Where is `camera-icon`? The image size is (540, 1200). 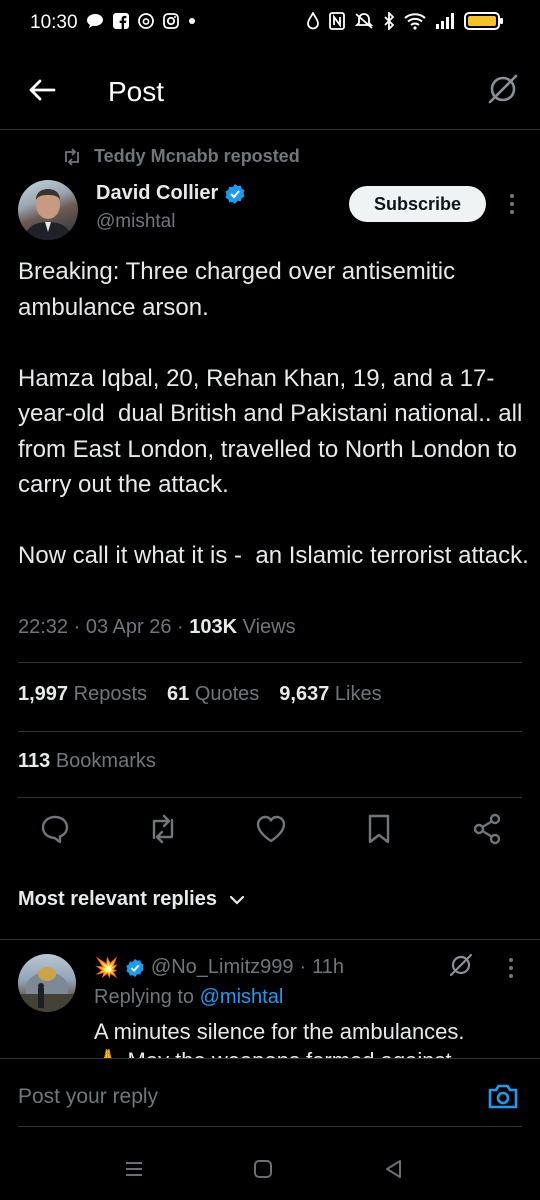 camera-icon is located at coordinates (503, 1096).